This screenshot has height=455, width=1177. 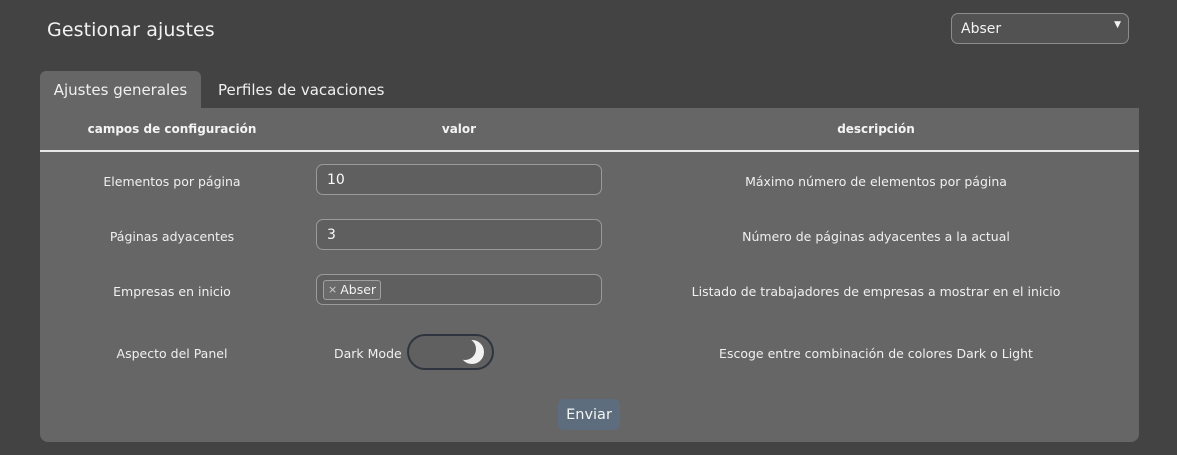 What do you see at coordinates (471, 351) in the screenshot?
I see `moon-icon` at bounding box center [471, 351].